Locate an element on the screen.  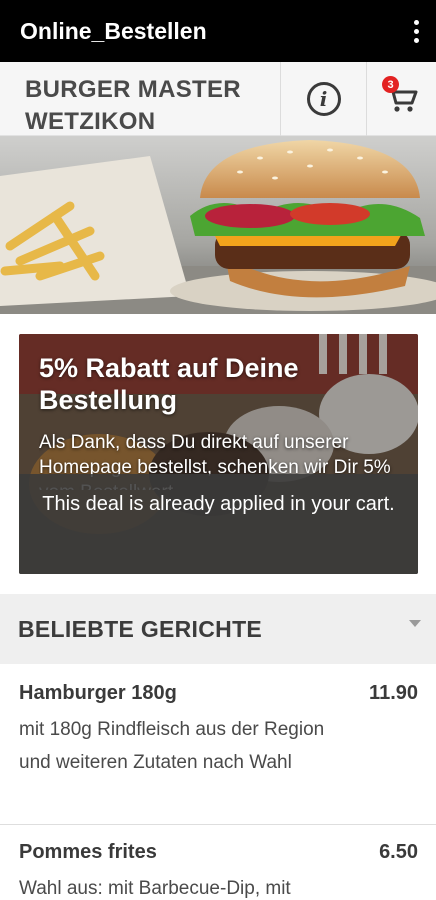
dropdown-arrow-icon is located at coordinates (415, 623).